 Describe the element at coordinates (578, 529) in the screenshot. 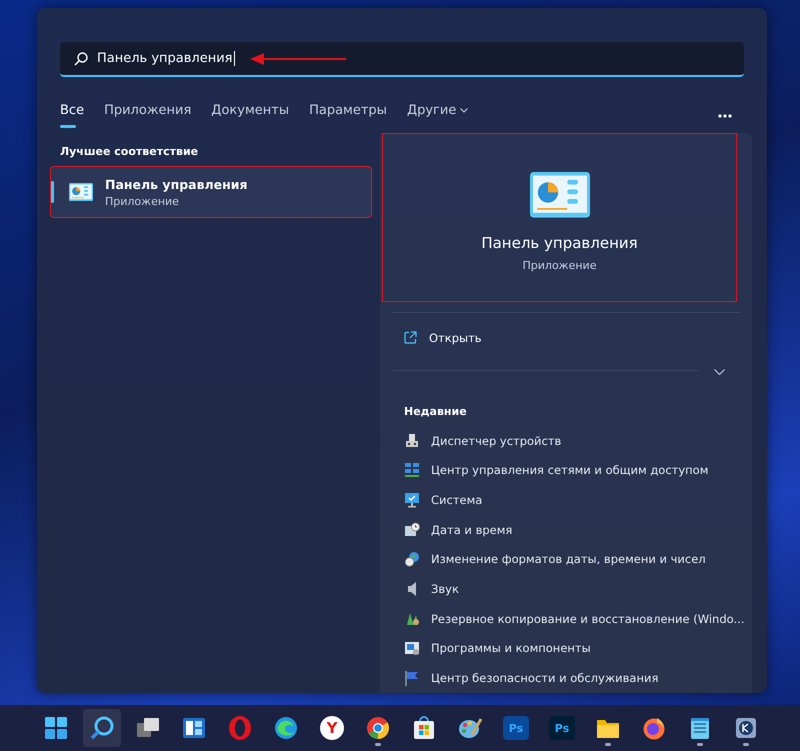

I see `recent-item: Дата и время` at that location.